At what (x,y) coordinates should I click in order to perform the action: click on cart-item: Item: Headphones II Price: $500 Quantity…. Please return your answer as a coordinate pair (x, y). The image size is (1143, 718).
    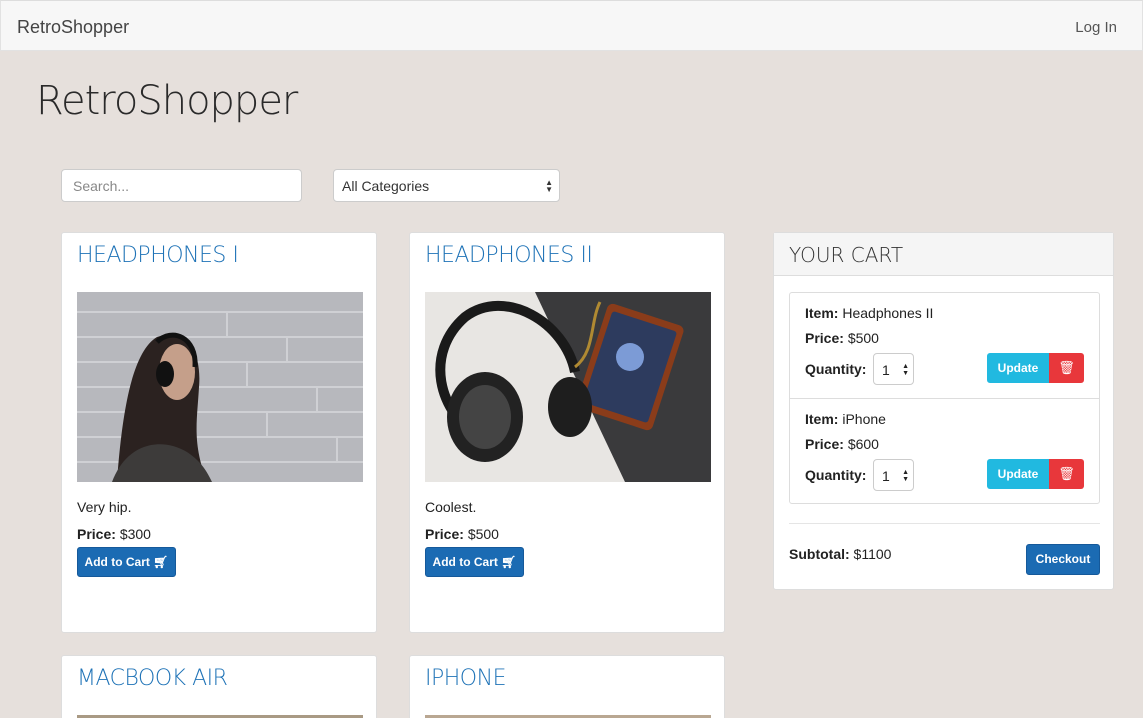
    Looking at the image, I should click on (944, 345).